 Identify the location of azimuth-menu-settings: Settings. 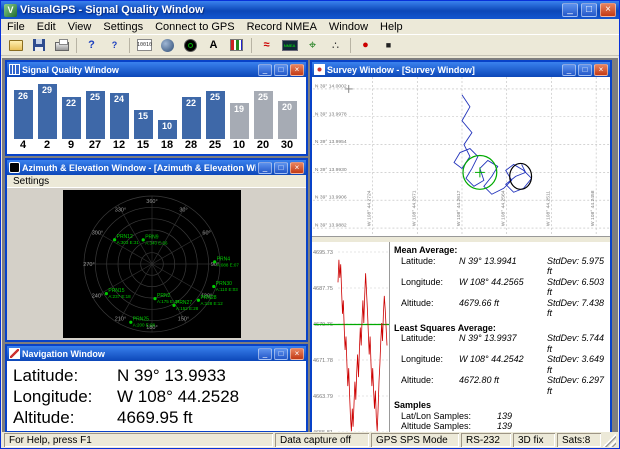
(31, 181).